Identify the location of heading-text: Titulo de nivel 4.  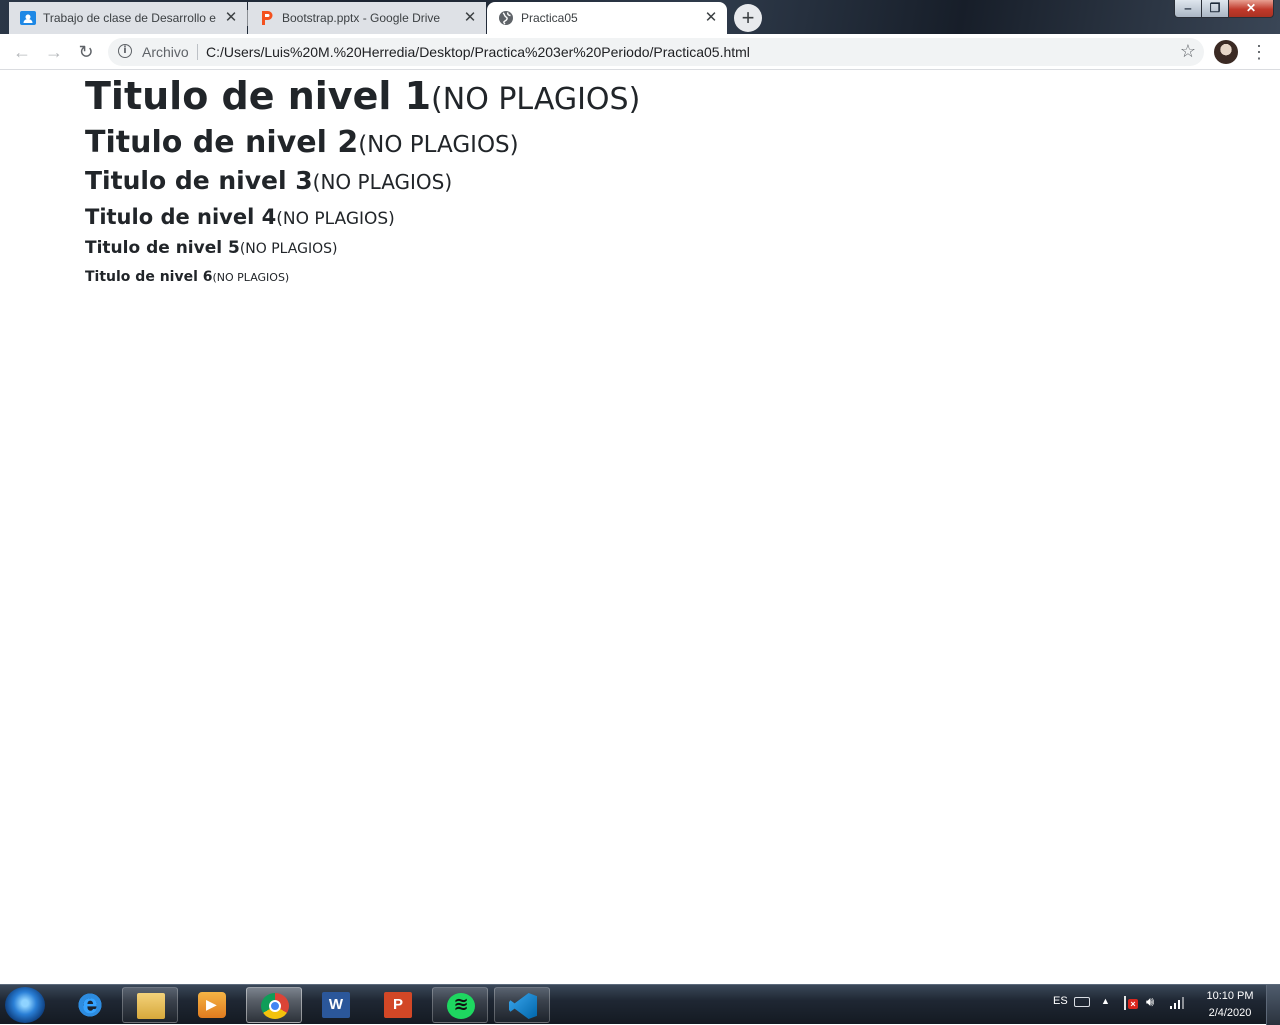
(181, 217).